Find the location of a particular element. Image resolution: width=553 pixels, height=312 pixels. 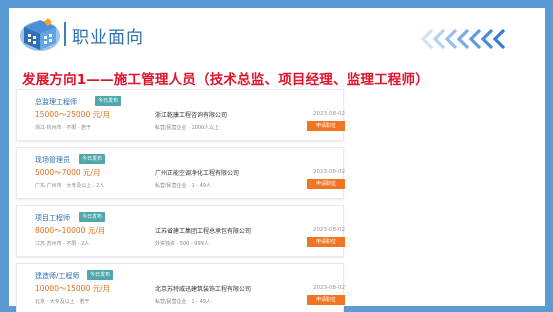

job-company: 广州正能空调净化工程有限公司 is located at coordinates (197, 172).